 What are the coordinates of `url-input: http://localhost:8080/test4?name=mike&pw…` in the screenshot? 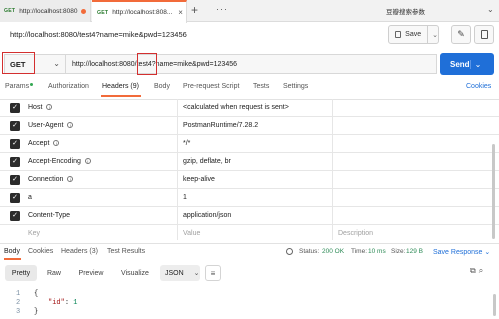 It's located at (251, 64).